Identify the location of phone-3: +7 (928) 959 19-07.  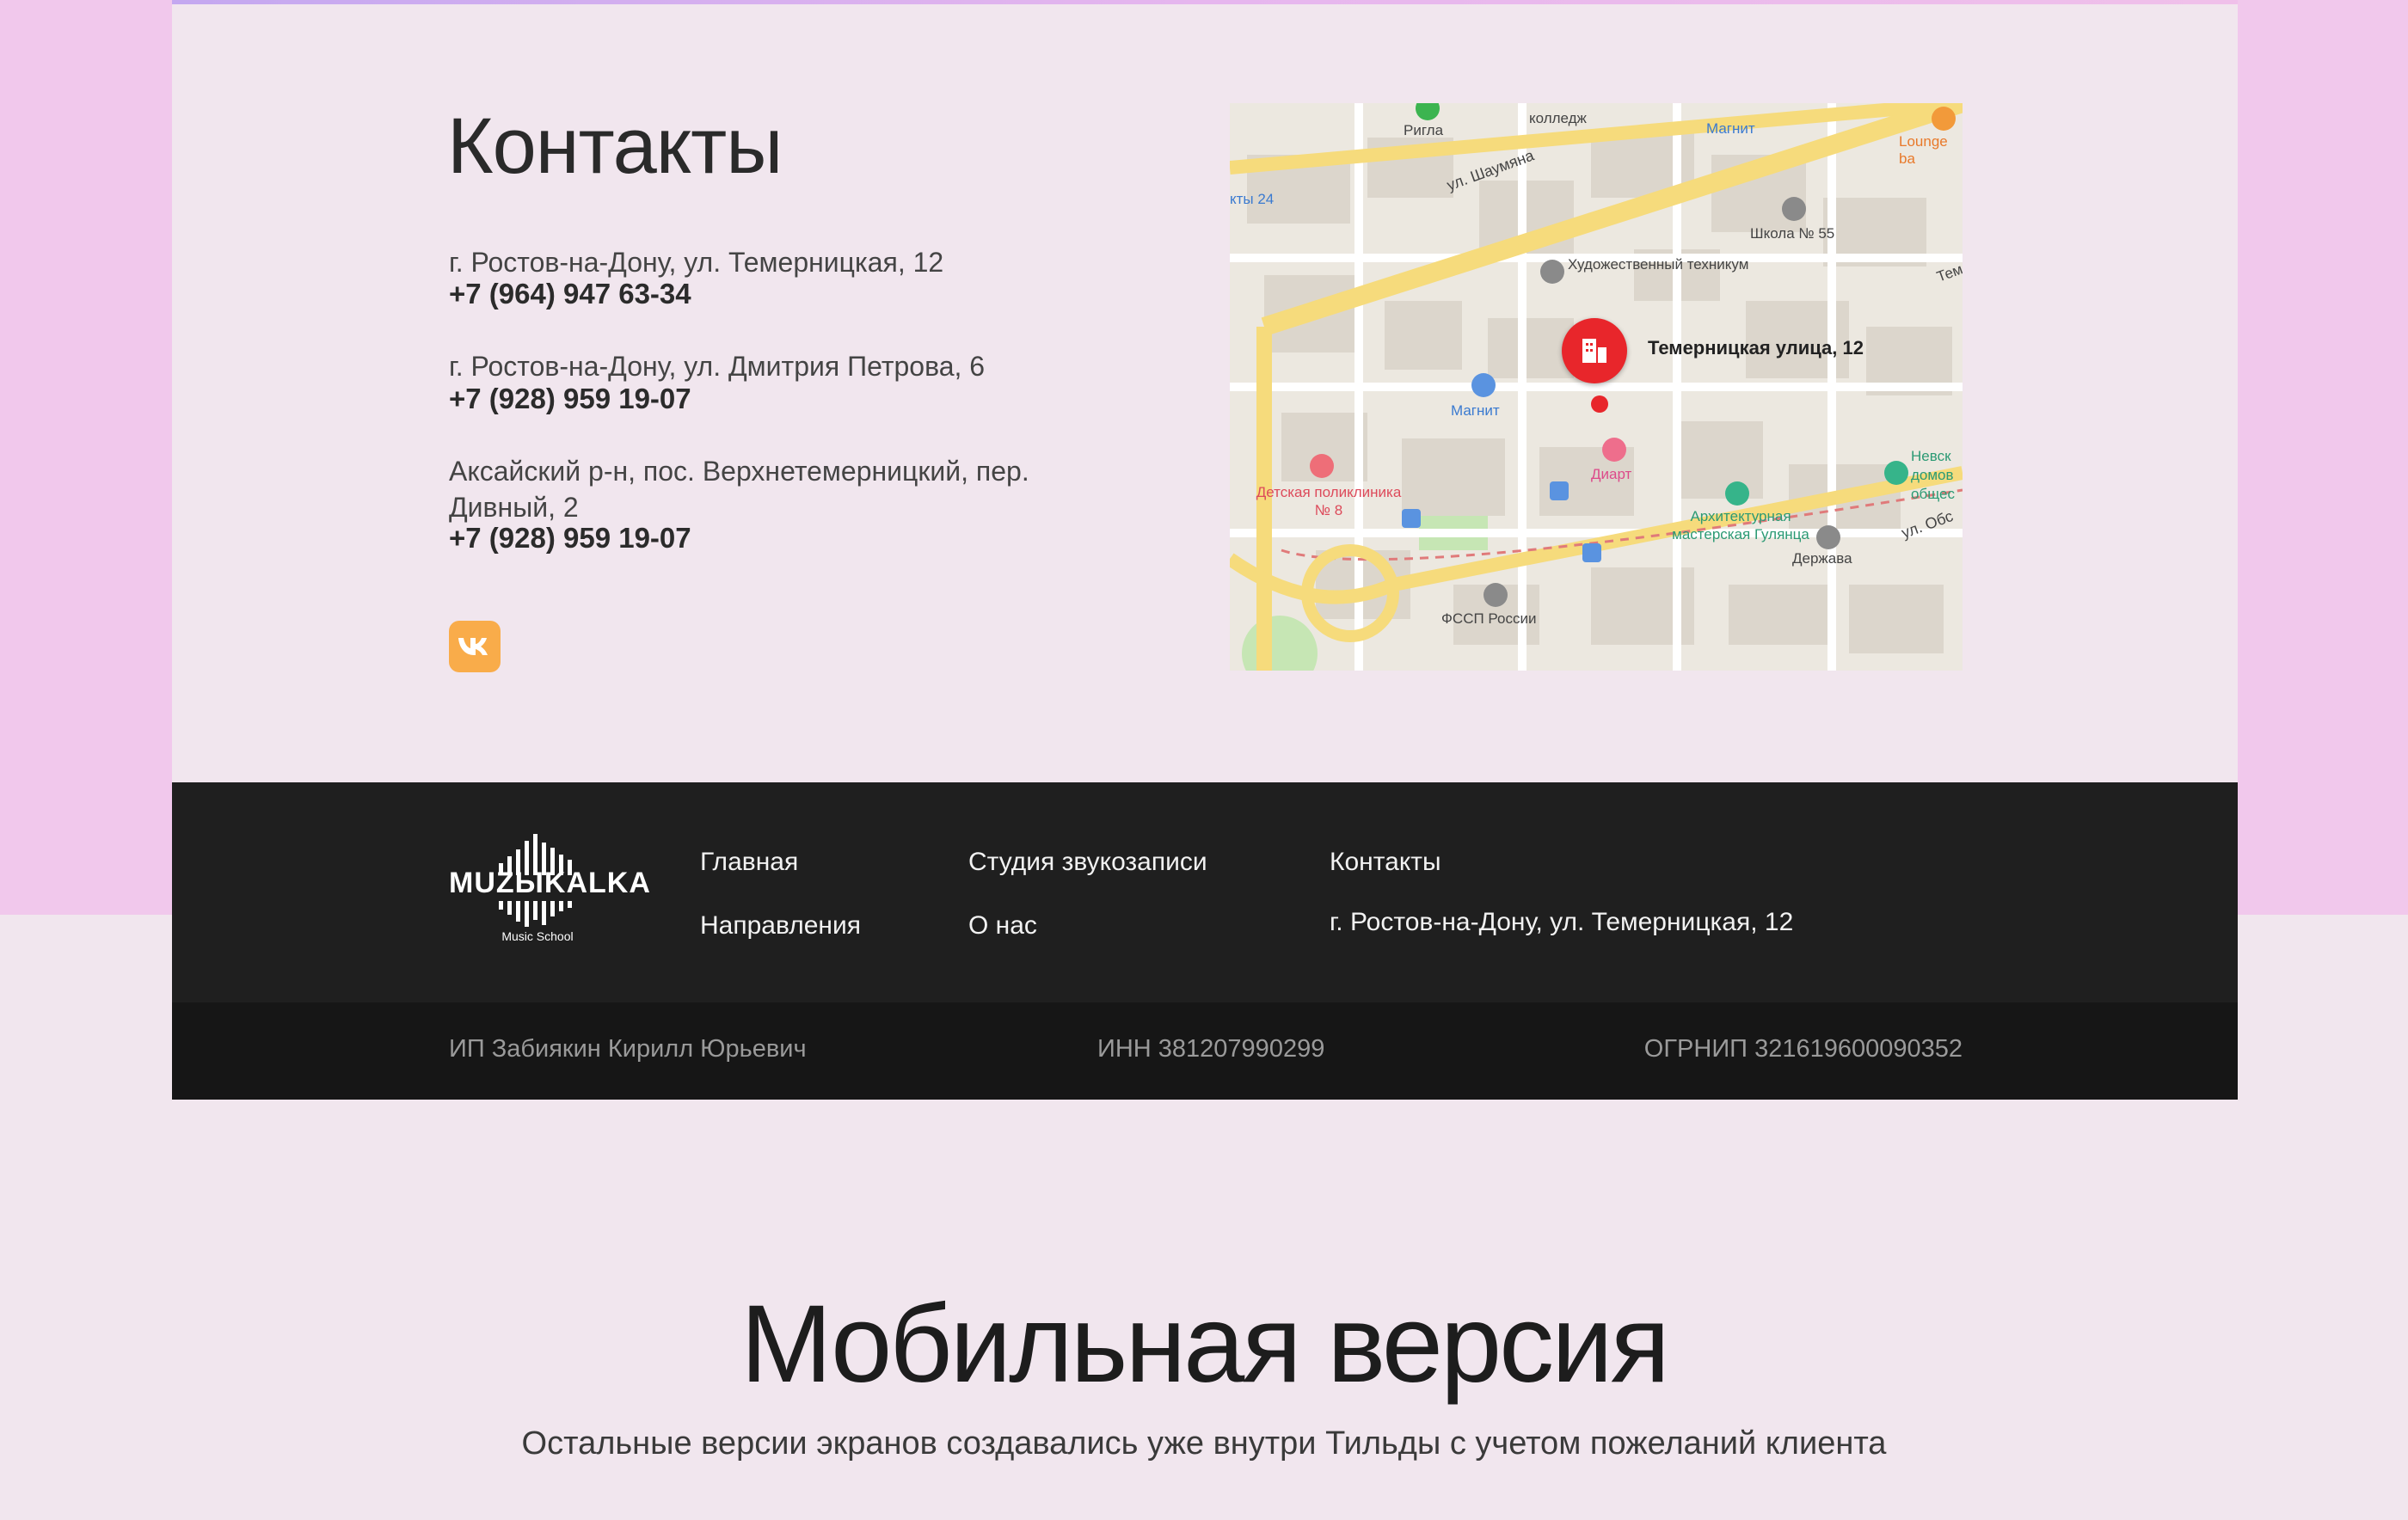
(570, 538).